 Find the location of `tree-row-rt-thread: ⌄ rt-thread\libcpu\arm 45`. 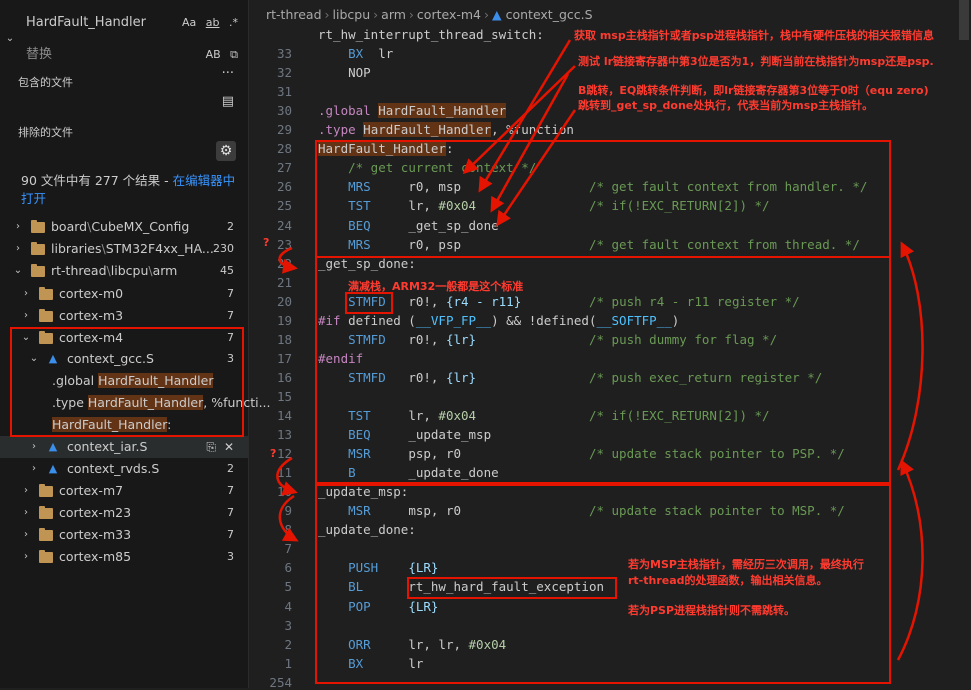

tree-row-rt-thread: ⌄ rt-thread\libcpu\arm 45 is located at coordinates (124, 271).